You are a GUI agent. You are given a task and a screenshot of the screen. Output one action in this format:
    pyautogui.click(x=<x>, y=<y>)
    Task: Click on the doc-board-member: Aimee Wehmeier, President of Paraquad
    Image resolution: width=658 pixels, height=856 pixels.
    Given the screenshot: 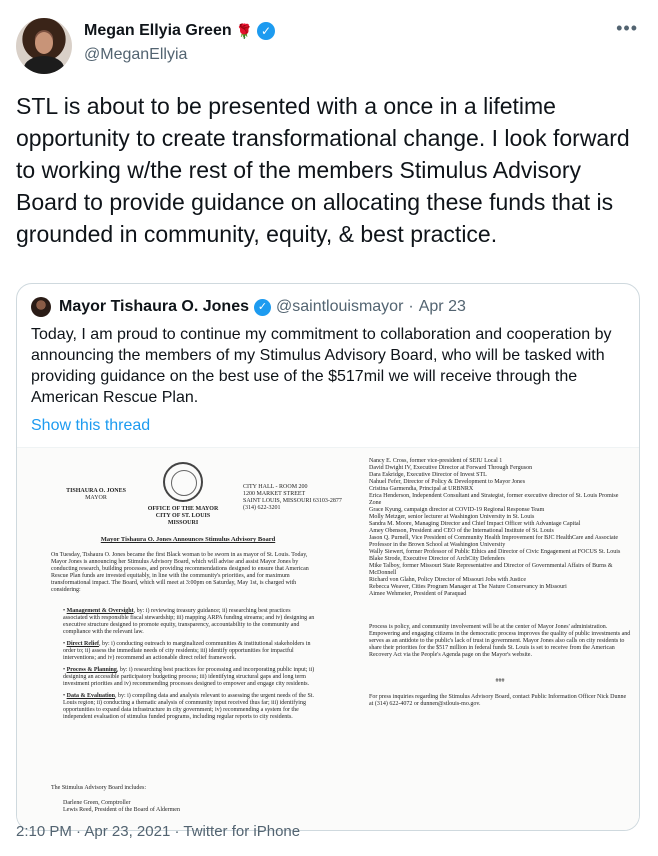 What is the action you would take?
    pyautogui.click(x=418, y=594)
    